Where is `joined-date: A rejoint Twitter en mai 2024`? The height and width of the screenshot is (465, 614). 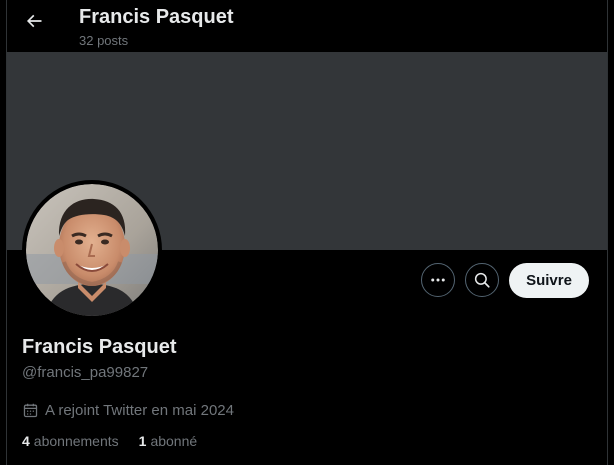 joined-date: A rejoint Twitter en mai 2024 is located at coordinates (128, 410).